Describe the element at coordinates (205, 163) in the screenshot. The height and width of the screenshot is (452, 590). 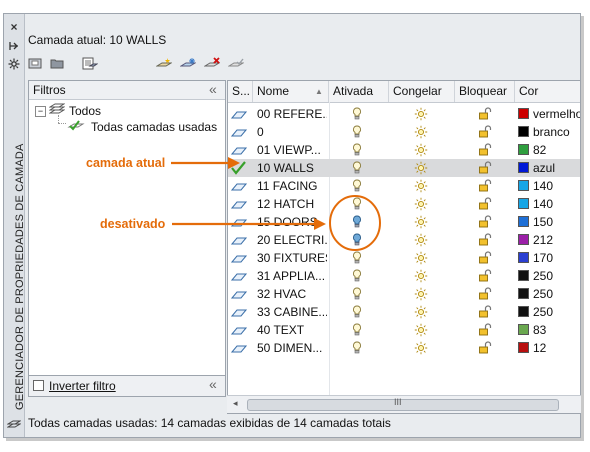
I see `arrow-current-layer` at that location.